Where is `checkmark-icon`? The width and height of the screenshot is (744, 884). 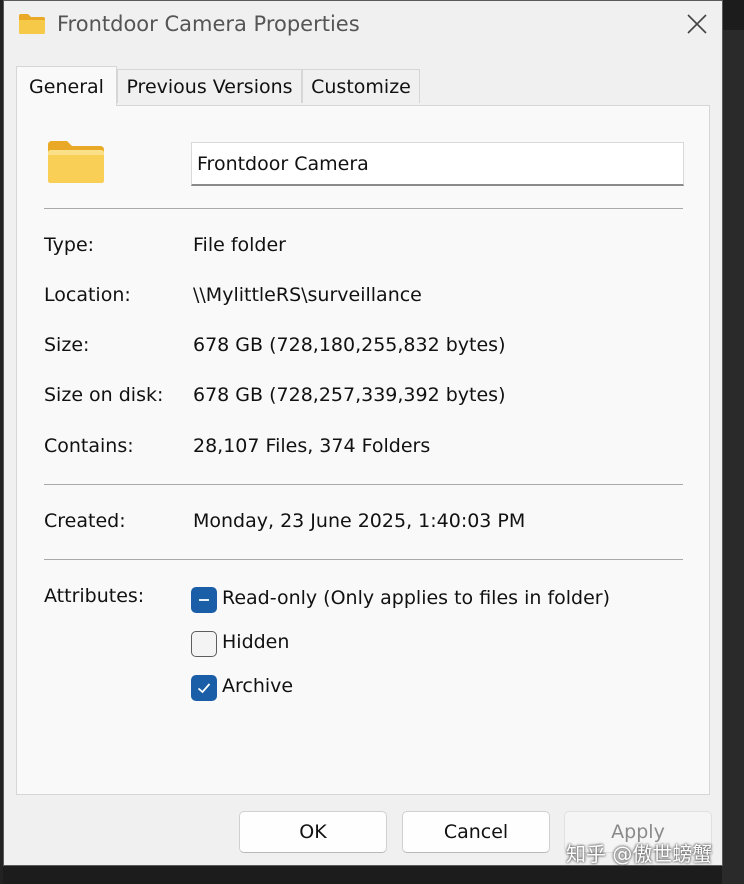
checkmark-icon is located at coordinates (204, 688).